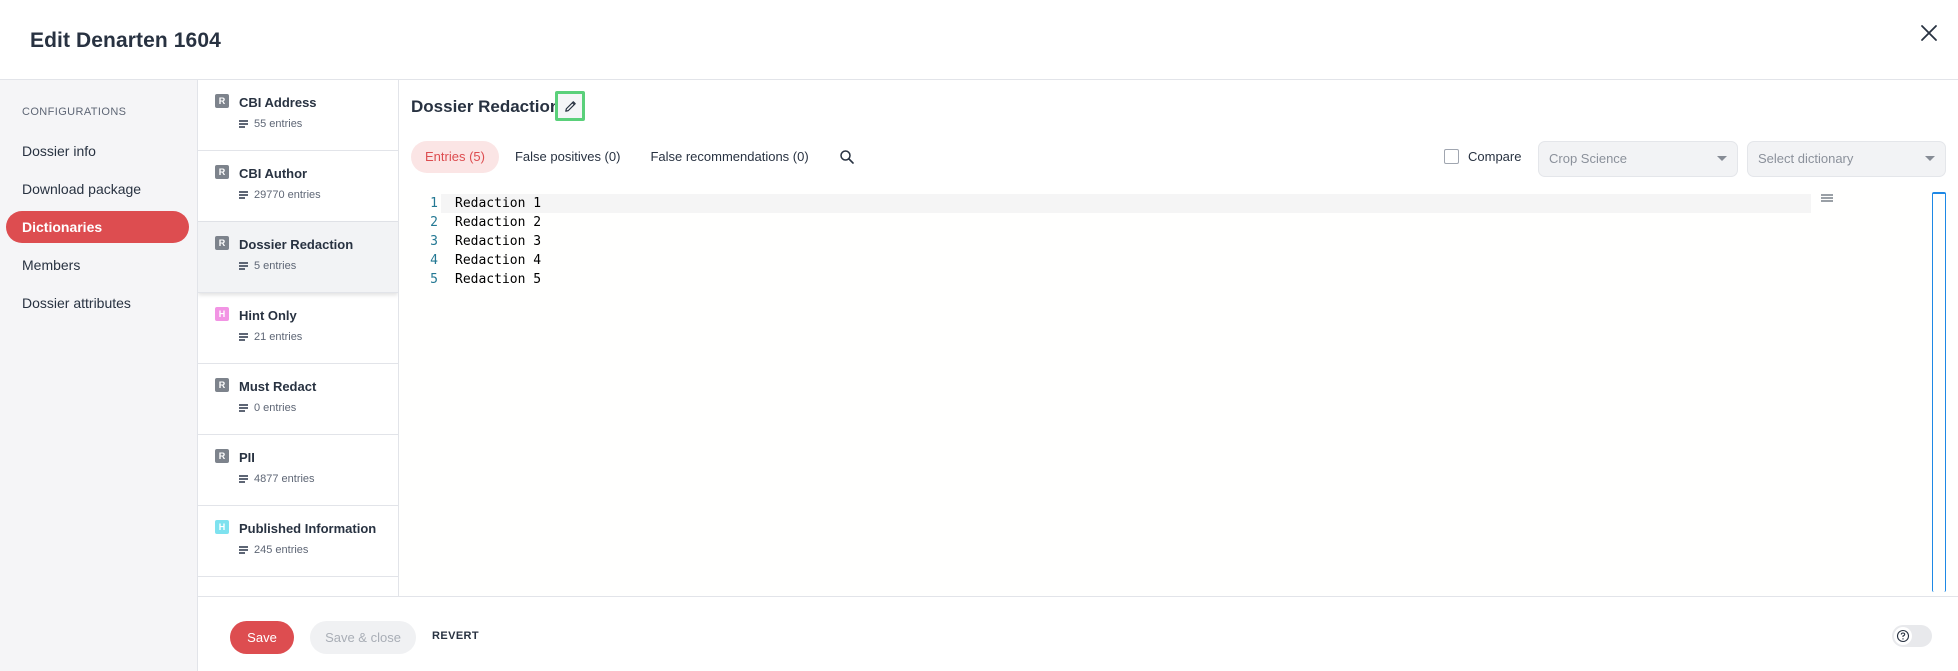  I want to click on dictionary-entry-count: 55 entries, so click(270, 124).